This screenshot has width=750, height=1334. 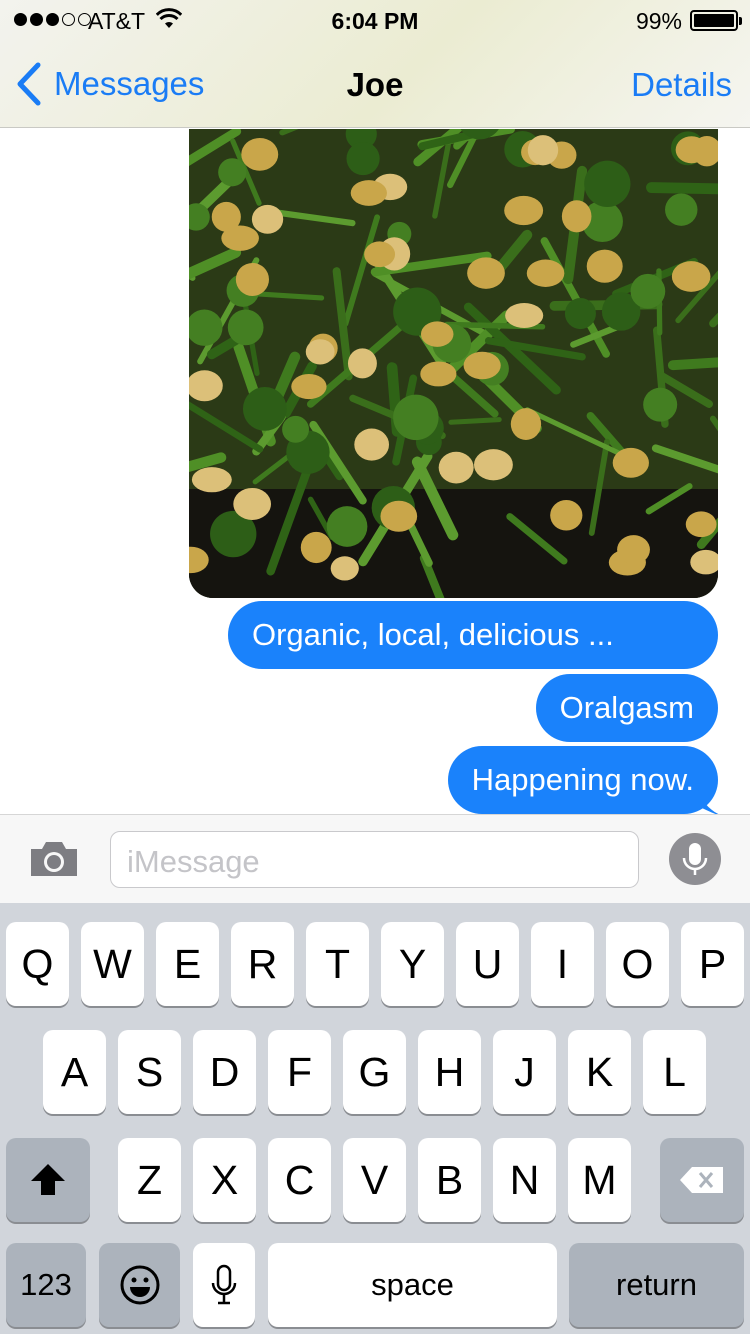 I want to click on key-s: S, so click(x=149, y=1072).